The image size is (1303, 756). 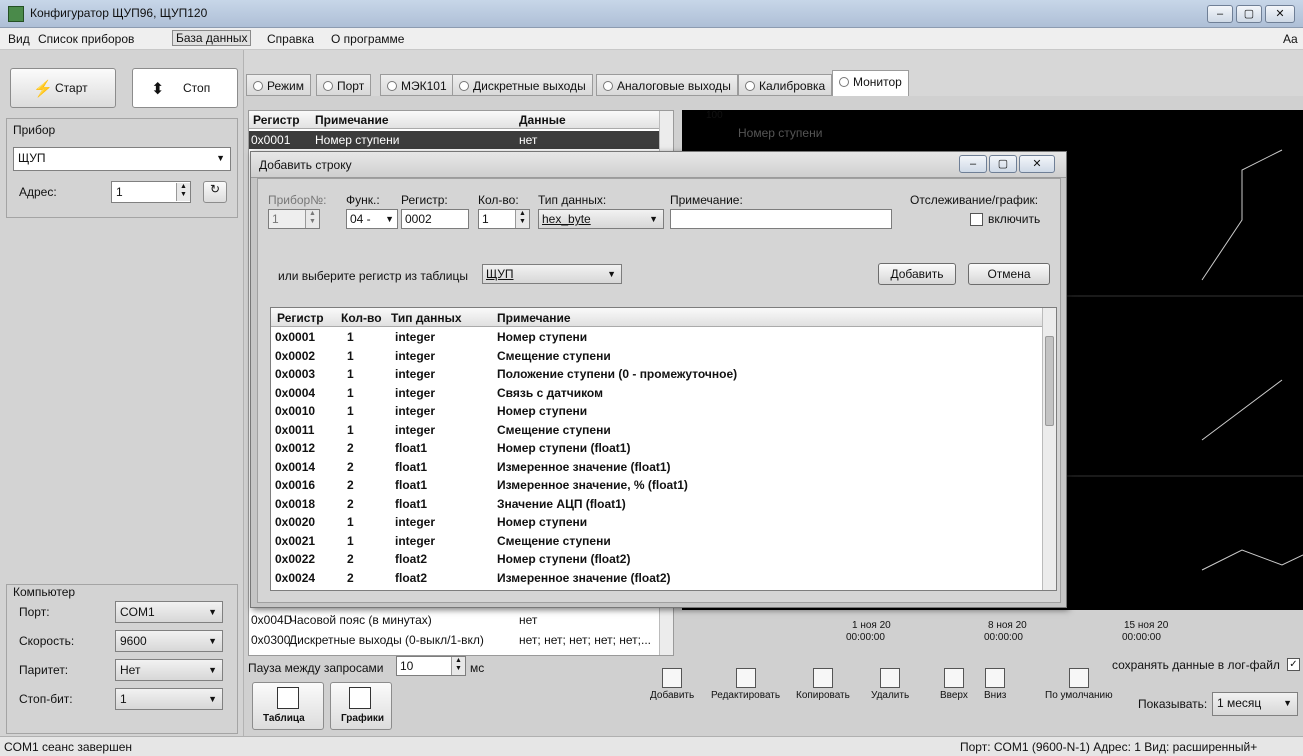 I want to click on device-select: ЩУП ▼, so click(x=122, y=159).